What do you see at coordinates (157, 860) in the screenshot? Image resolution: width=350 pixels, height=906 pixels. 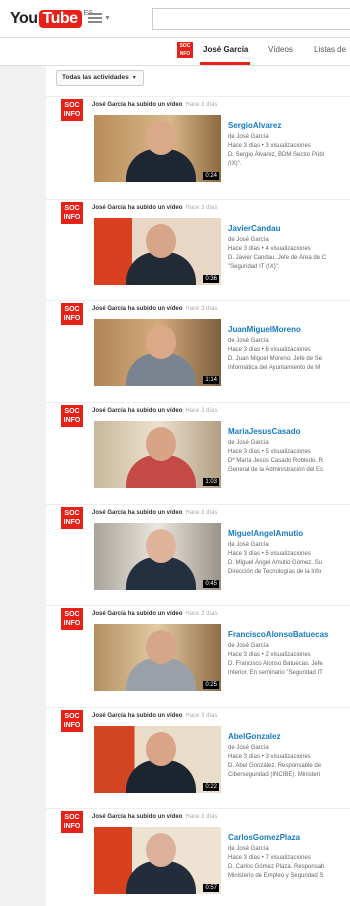 I see `video-thumbnail: 0:57` at bounding box center [157, 860].